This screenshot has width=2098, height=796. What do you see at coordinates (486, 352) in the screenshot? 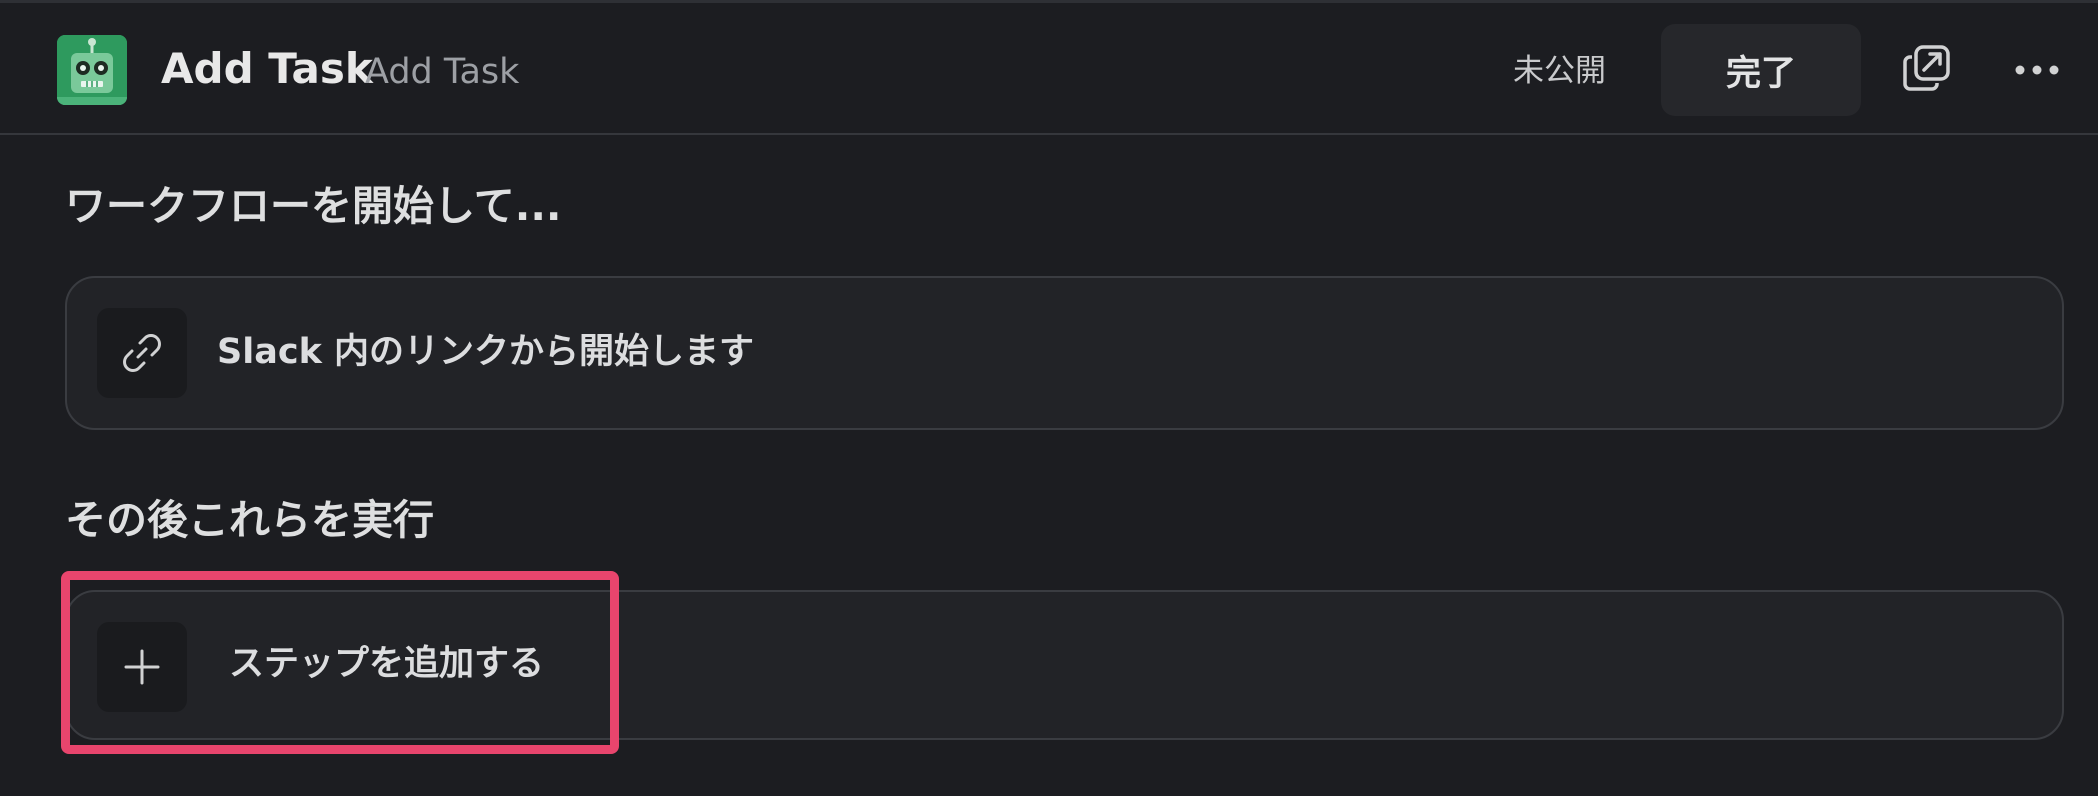
I see `trigger-card-label: Slack 内のリンクから開始します` at bounding box center [486, 352].